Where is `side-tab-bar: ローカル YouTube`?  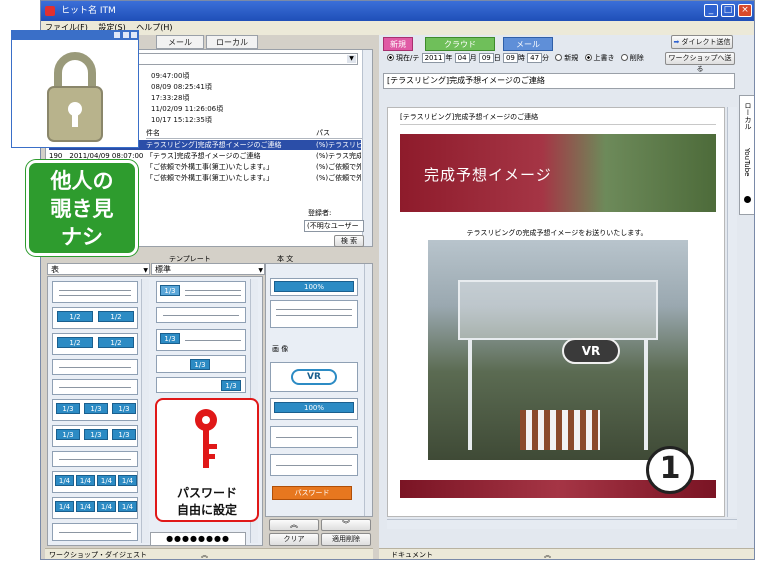 side-tab-bar: ローカル YouTube is located at coordinates (746, 155).